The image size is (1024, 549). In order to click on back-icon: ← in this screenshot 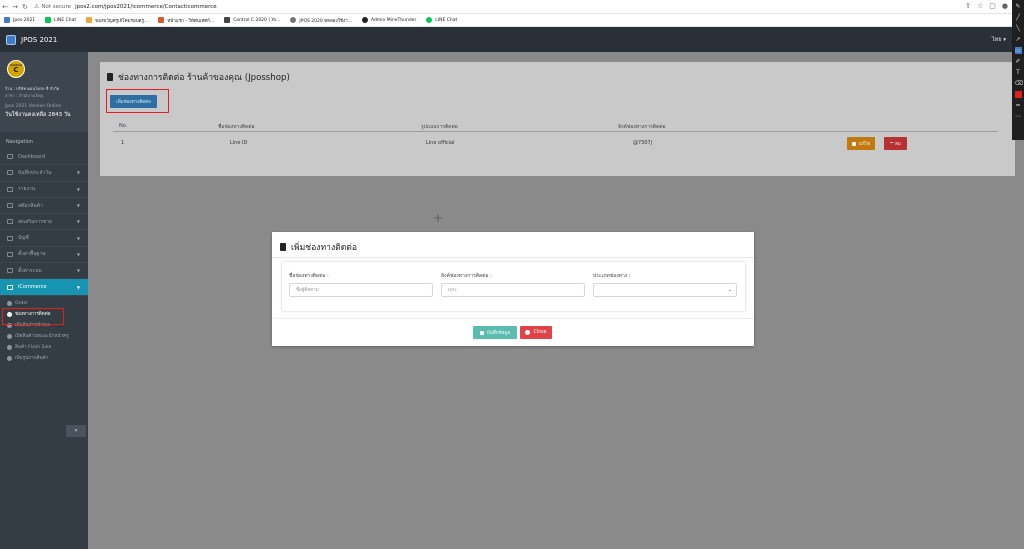, I will do `click(5, 7)`.